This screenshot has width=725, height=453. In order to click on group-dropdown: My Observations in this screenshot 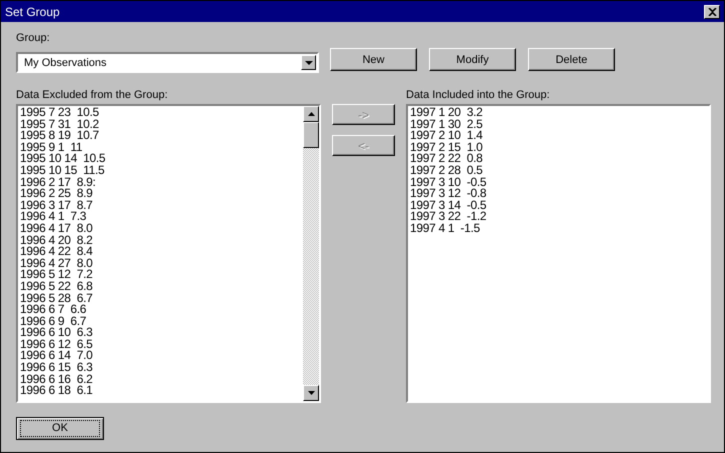, I will do `click(167, 62)`.